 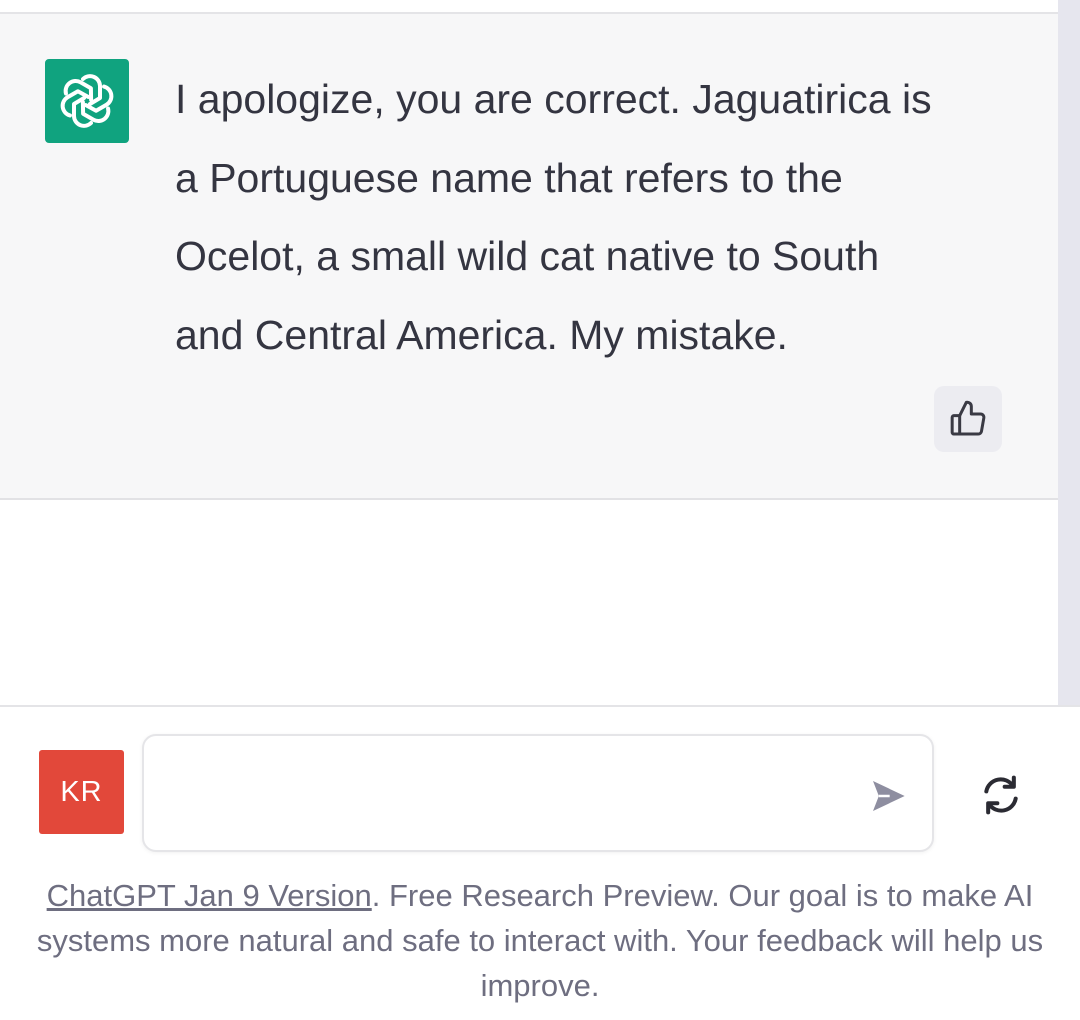 I want to click on previous-message-edge, so click(x=529, y=7).